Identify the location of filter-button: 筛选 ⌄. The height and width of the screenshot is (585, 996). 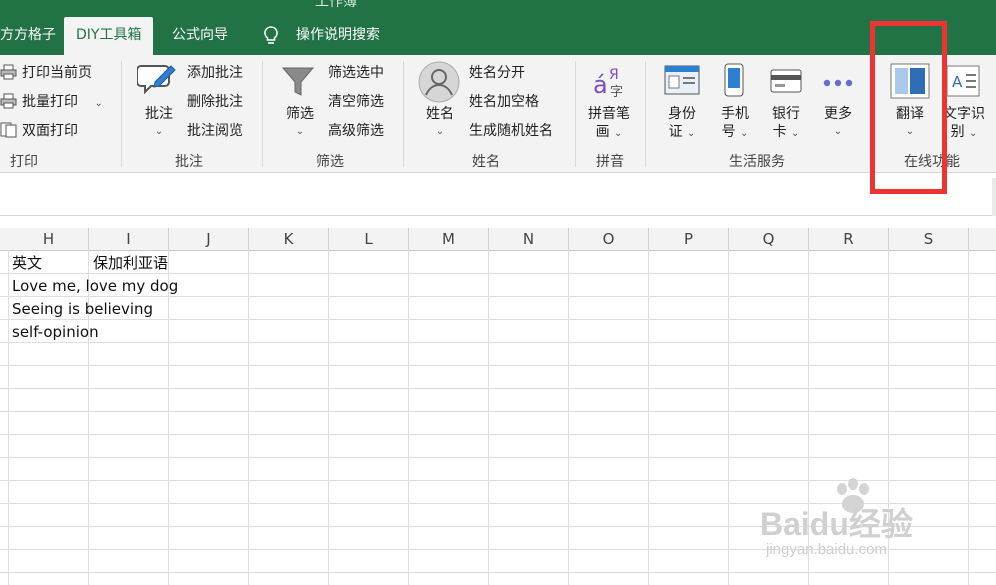
(300, 123).